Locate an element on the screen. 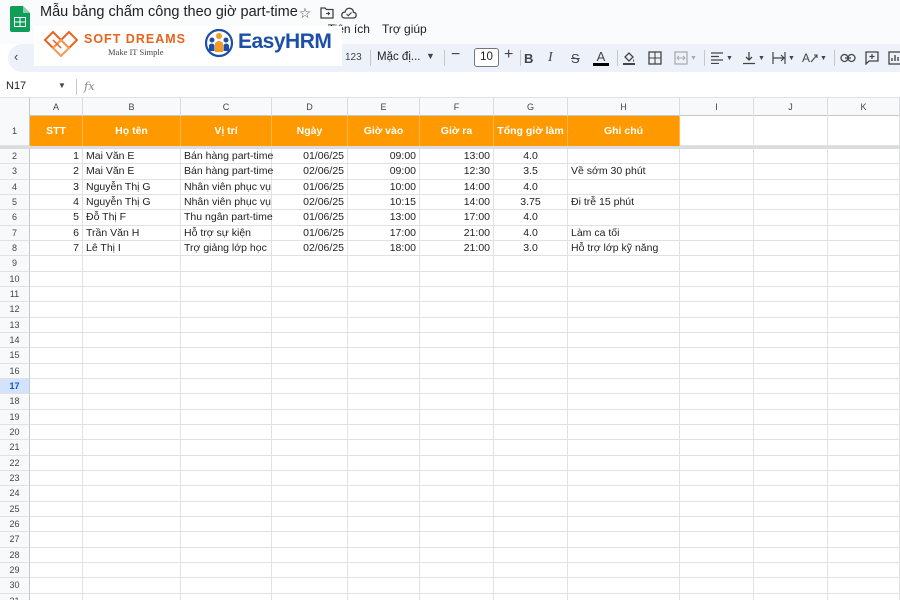 The image size is (900, 600). header-cell: Tổng giờ làm is located at coordinates (531, 131).